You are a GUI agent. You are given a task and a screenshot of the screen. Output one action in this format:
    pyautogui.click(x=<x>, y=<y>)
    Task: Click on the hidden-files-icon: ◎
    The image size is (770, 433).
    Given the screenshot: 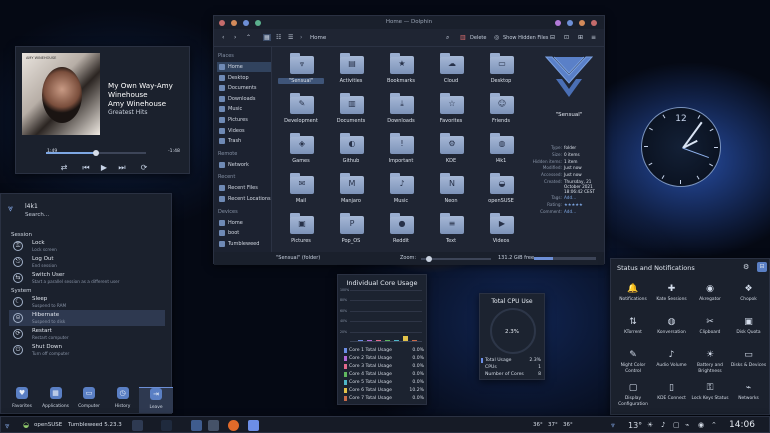 What is the action you would take?
    pyautogui.click(x=496, y=37)
    